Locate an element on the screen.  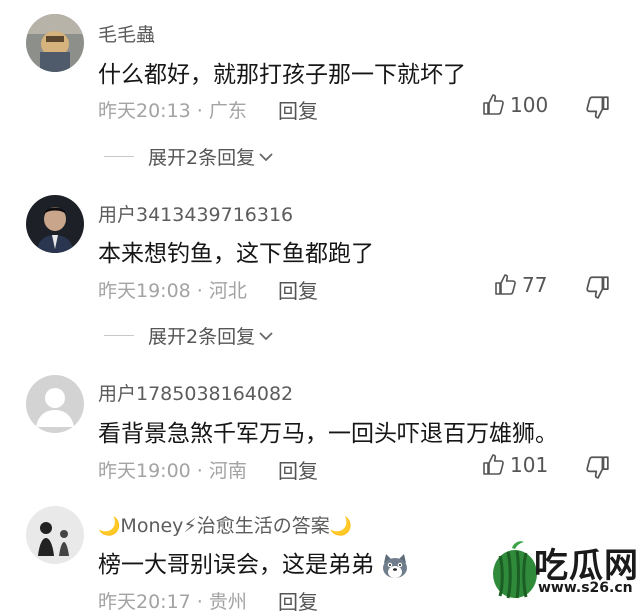
watermelon-logo-icon is located at coordinates (515, 570).